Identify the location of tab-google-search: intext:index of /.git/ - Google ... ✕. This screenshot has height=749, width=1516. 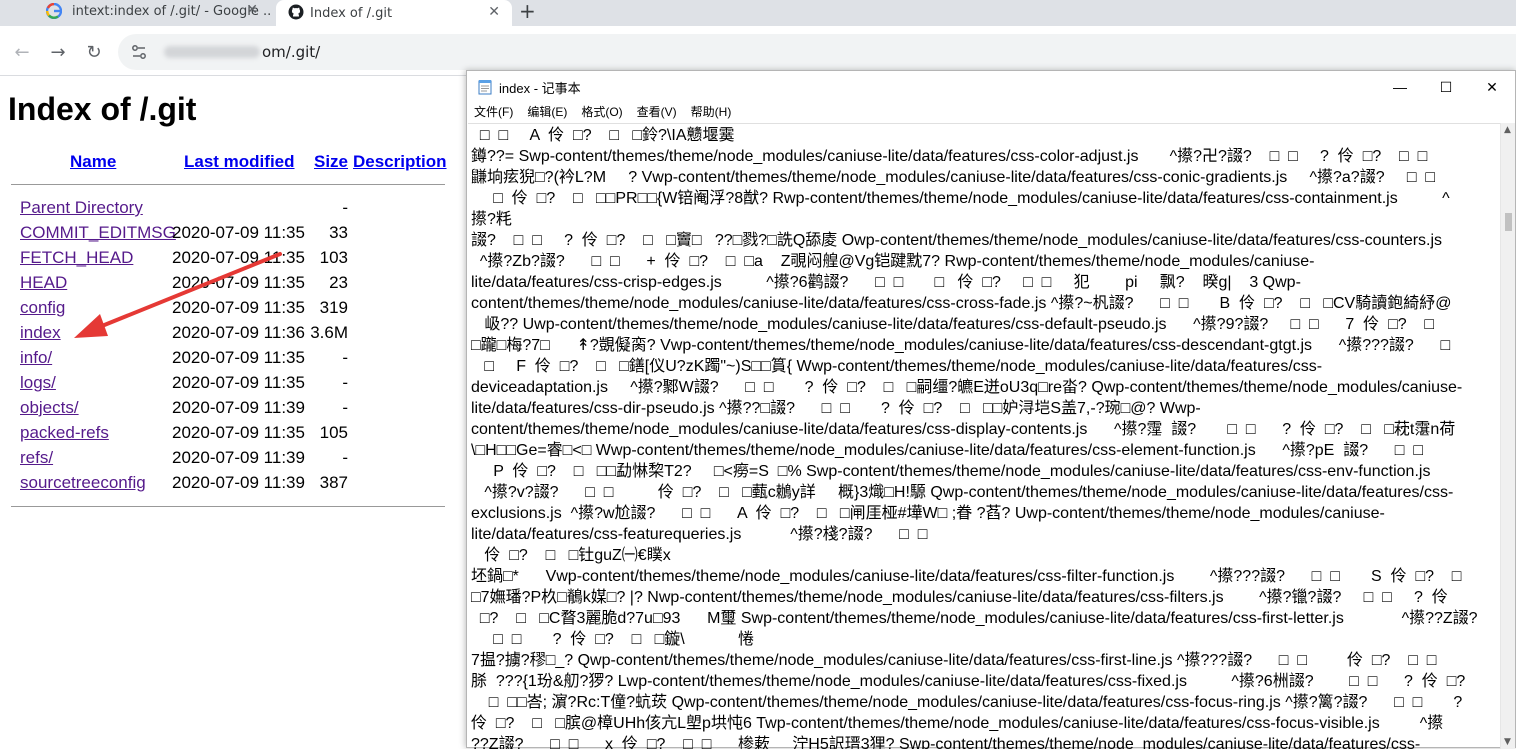
(136, 11).